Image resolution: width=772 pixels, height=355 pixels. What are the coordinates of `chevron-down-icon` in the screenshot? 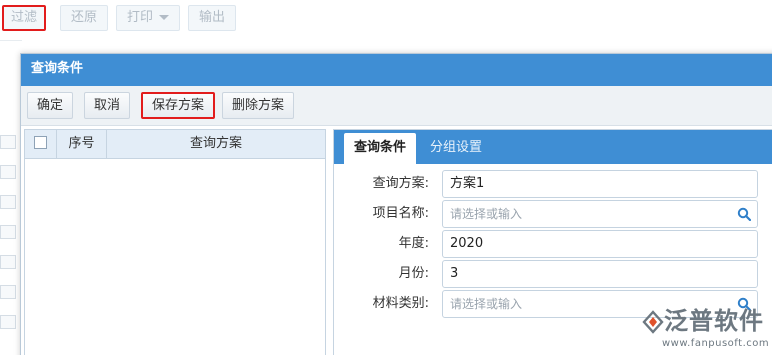 It's located at (164, 17).